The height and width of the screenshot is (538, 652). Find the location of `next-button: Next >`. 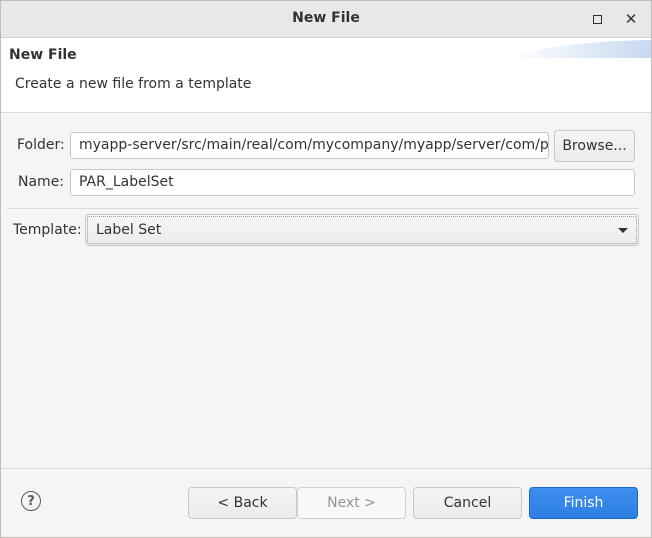

next-button: Next > is located at coordinates (351, 503).